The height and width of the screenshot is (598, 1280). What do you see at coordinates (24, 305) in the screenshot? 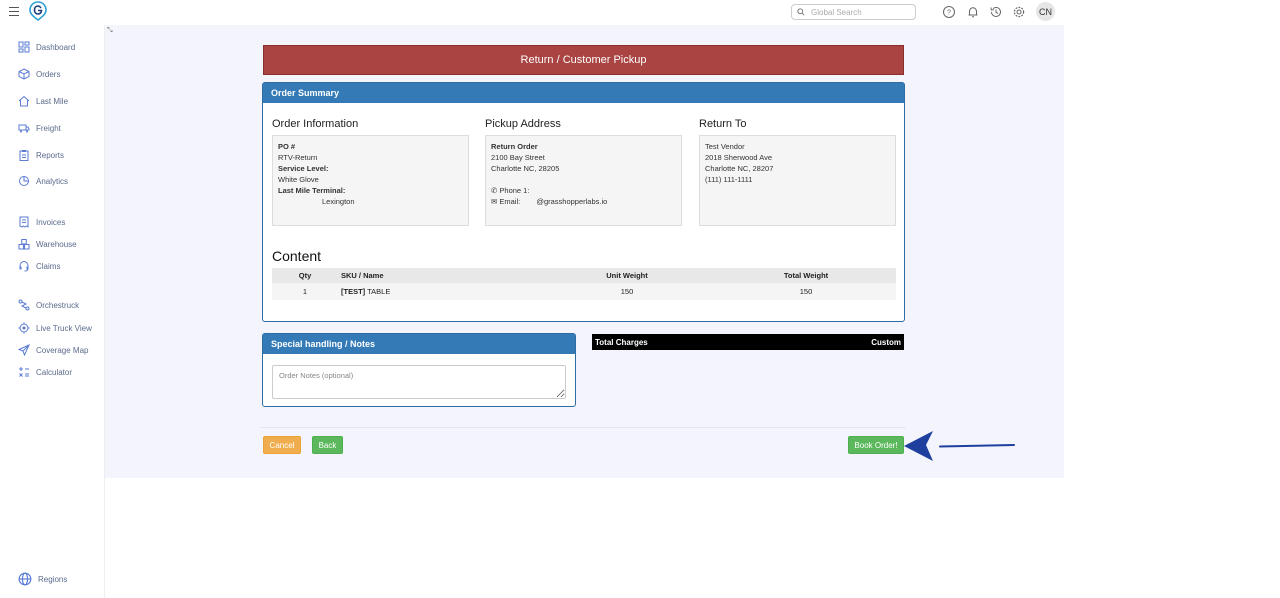
I see `route-icon` at bounding box center [24, 305].